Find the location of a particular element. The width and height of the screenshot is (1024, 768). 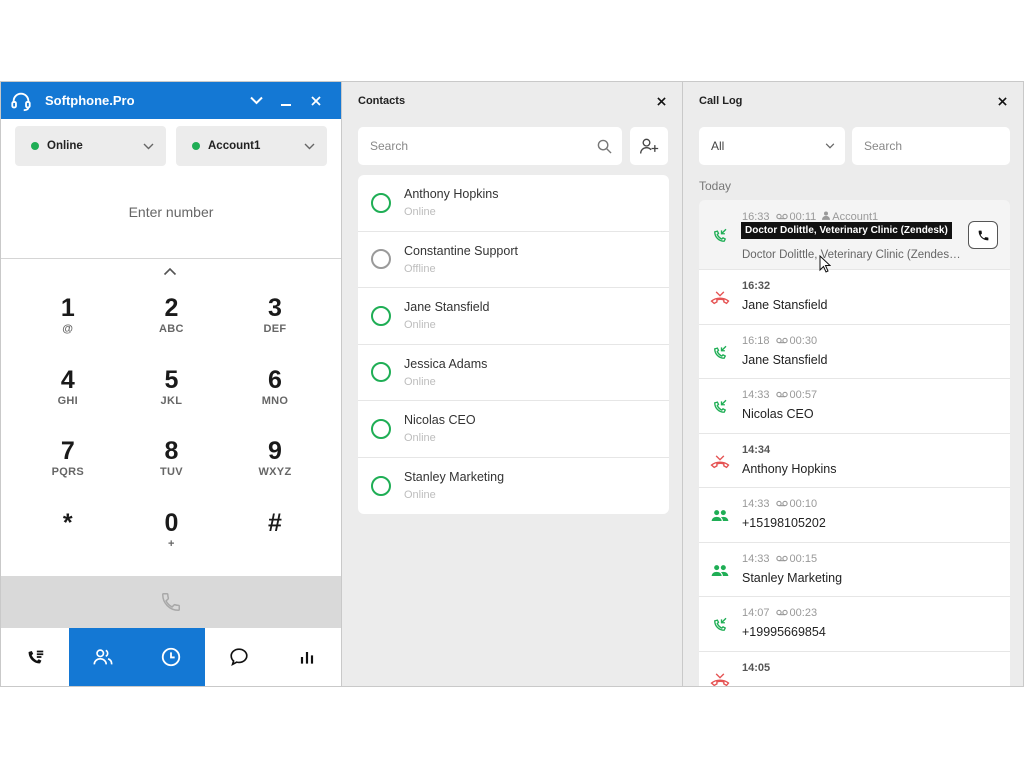

call-log-item: 14:33 00:15 Stanley Marketing is located at coordinates (854, 569).